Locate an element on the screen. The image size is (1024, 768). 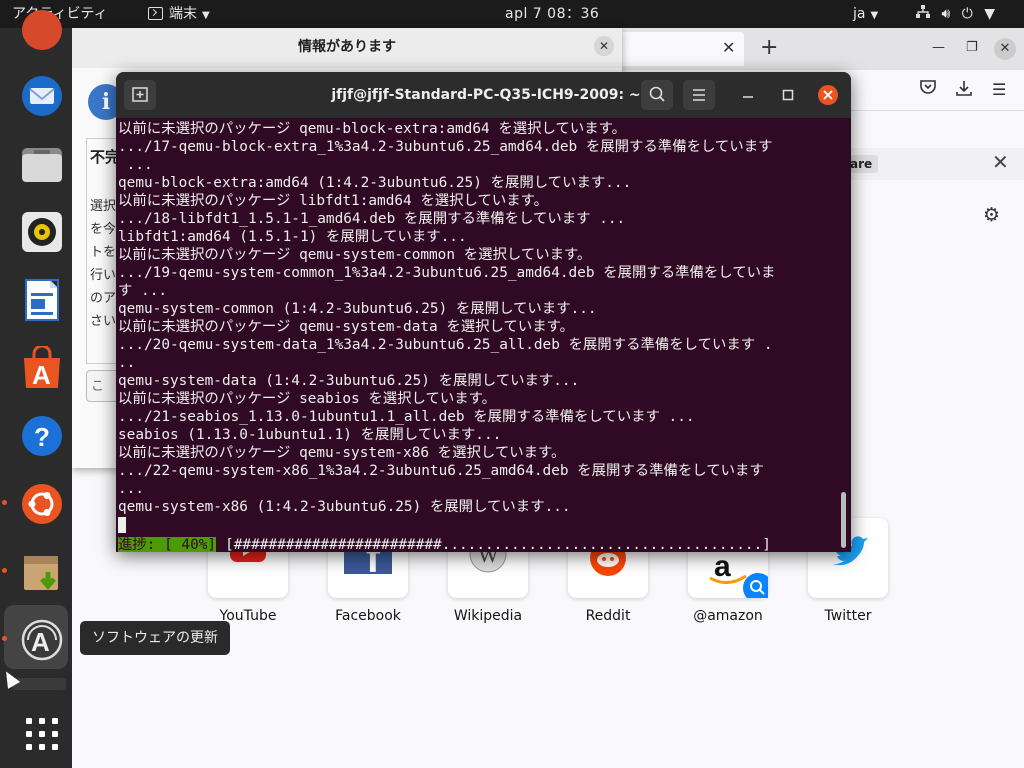
close-window-icon is located at coordinates (828, 95).